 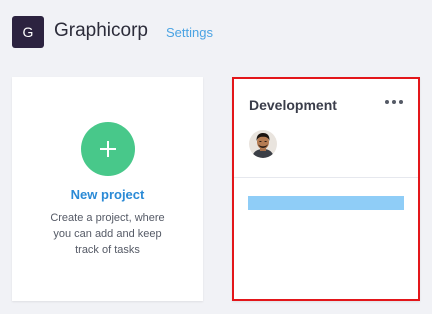 What do you see at coordinates (101, 30) in the screenshot?
I see `org-name: Graphicorp` at bounding box center [101, 30].